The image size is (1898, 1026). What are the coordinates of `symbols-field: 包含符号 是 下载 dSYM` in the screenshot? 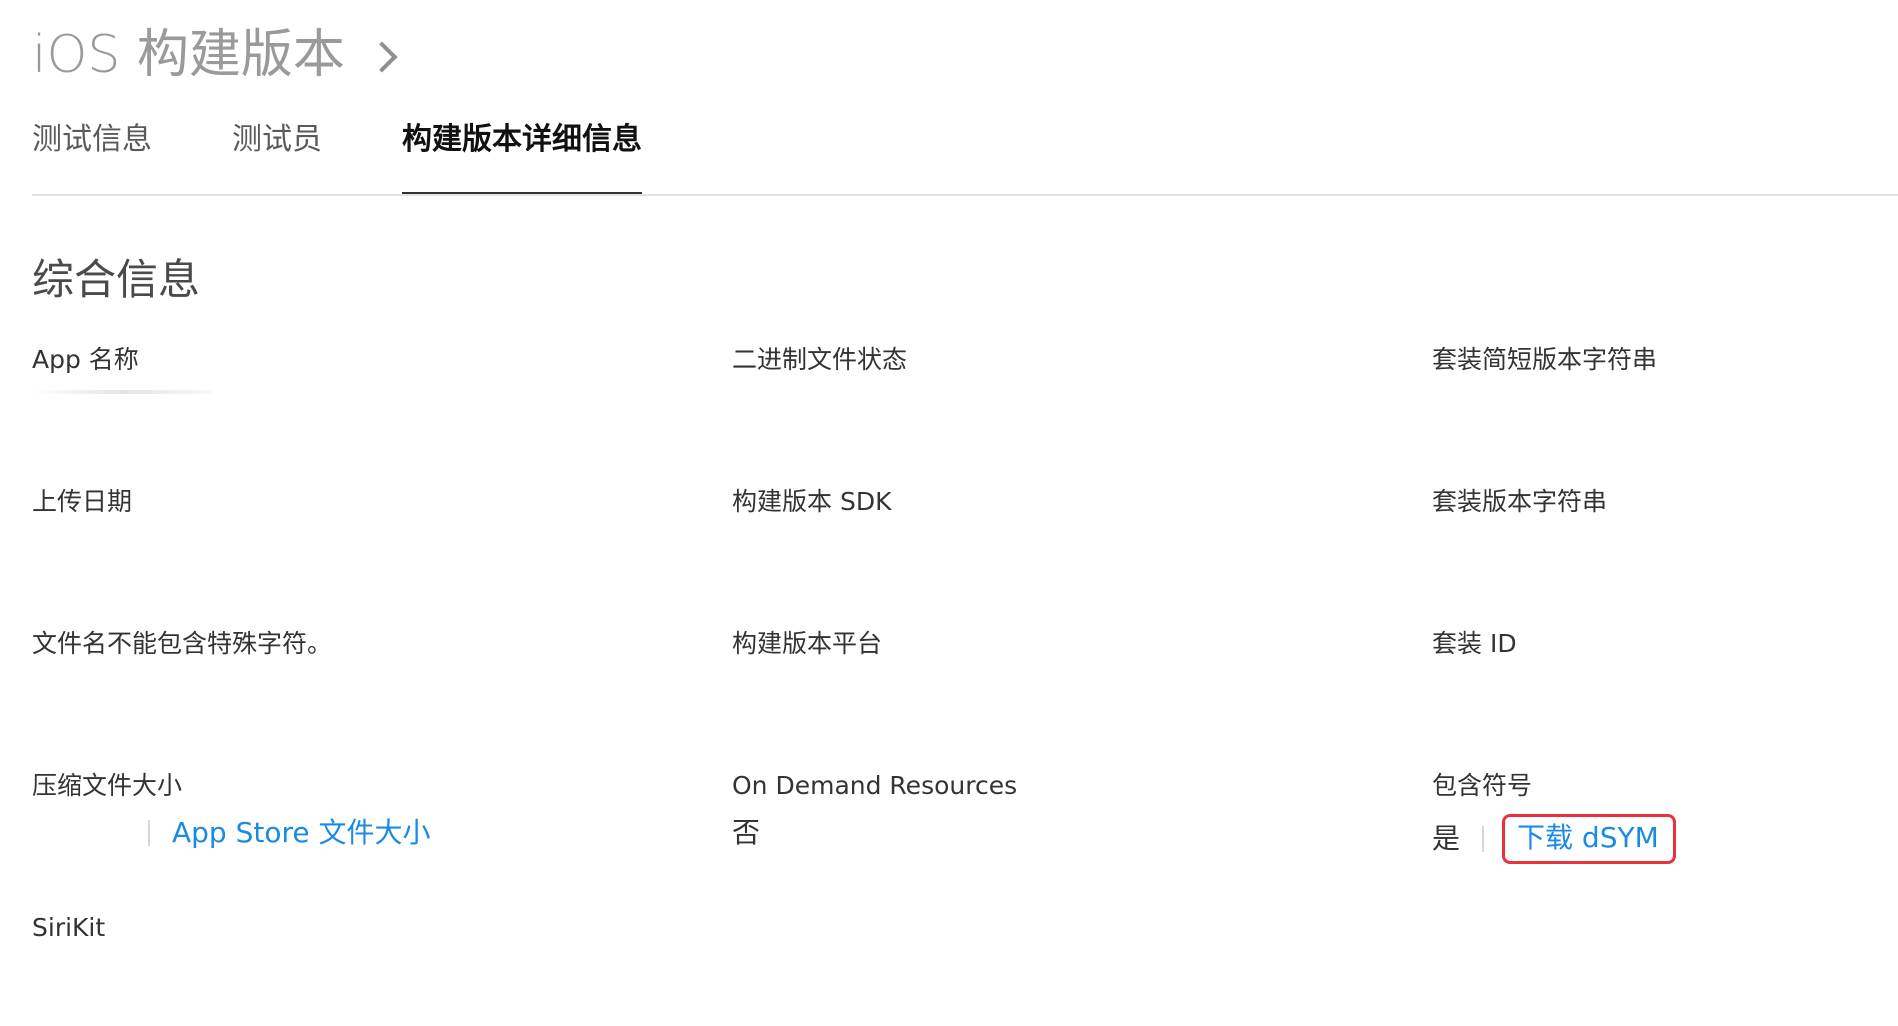 It's located at (1665, 816).